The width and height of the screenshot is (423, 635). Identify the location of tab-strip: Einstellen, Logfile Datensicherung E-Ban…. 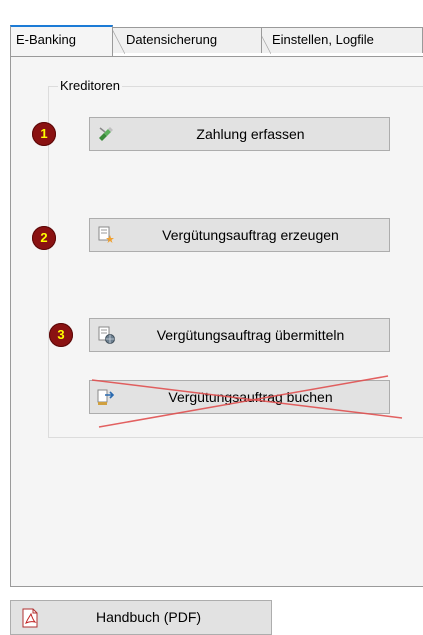
(216, 40).